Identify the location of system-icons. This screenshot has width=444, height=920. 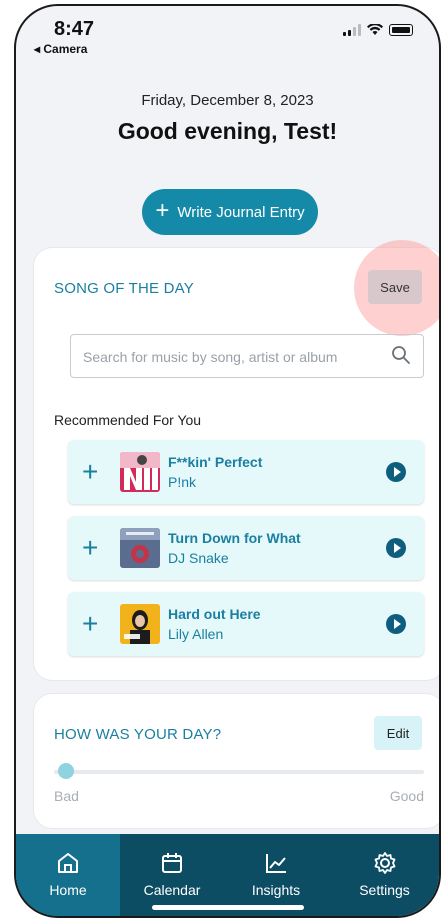
(378, 30).